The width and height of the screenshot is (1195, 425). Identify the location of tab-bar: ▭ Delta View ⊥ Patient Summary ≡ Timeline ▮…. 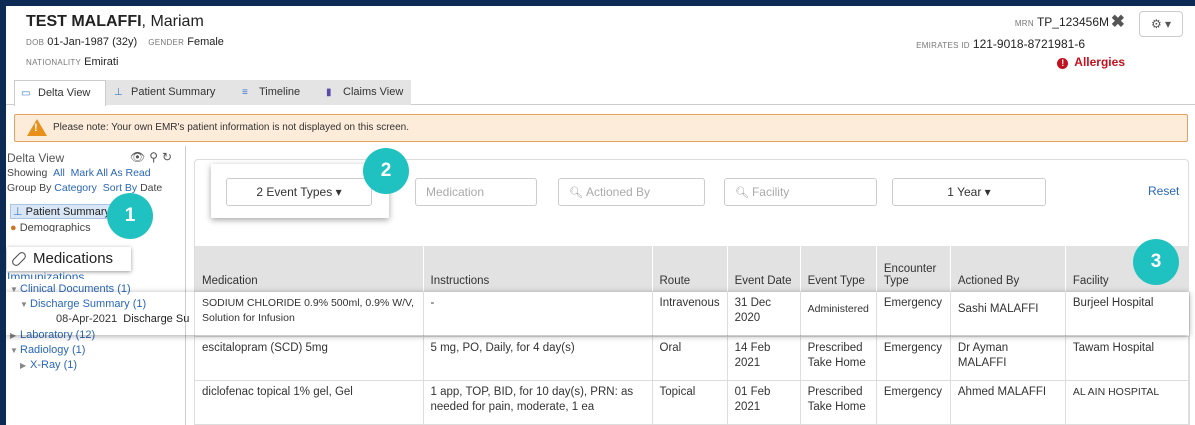
(600, 93).